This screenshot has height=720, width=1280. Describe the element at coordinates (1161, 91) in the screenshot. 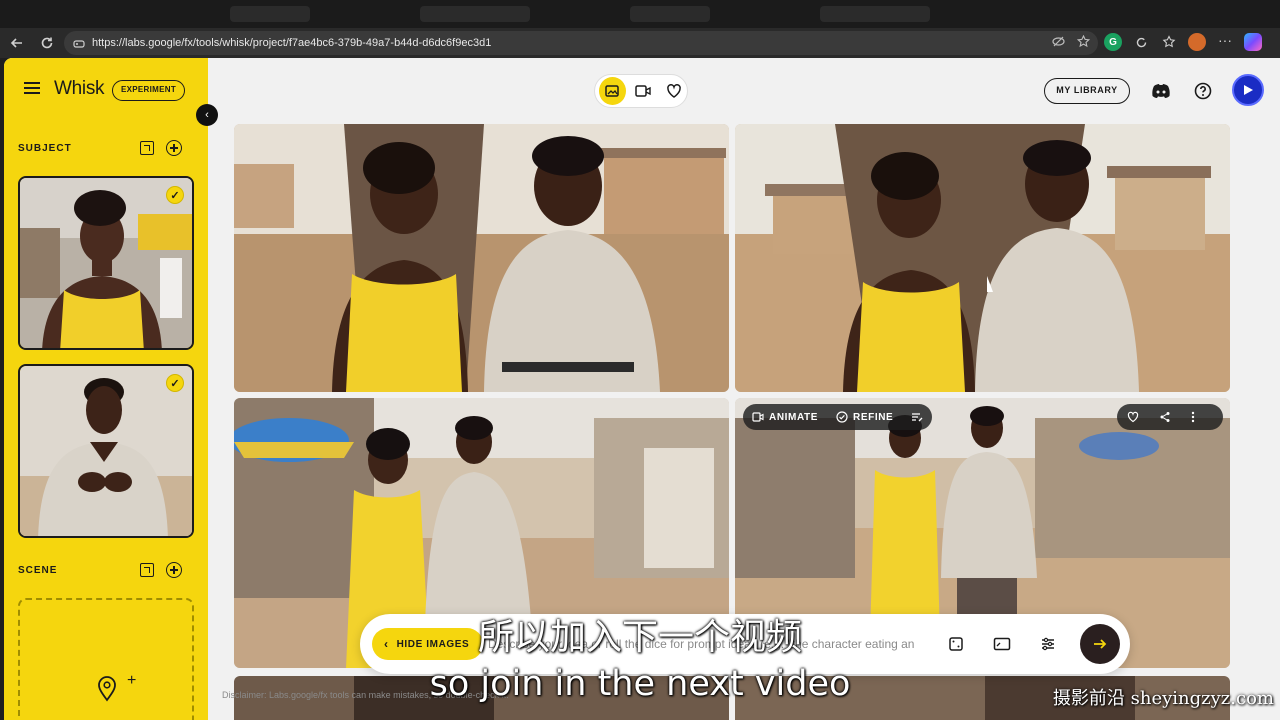

I see `discord-icon` at that location.